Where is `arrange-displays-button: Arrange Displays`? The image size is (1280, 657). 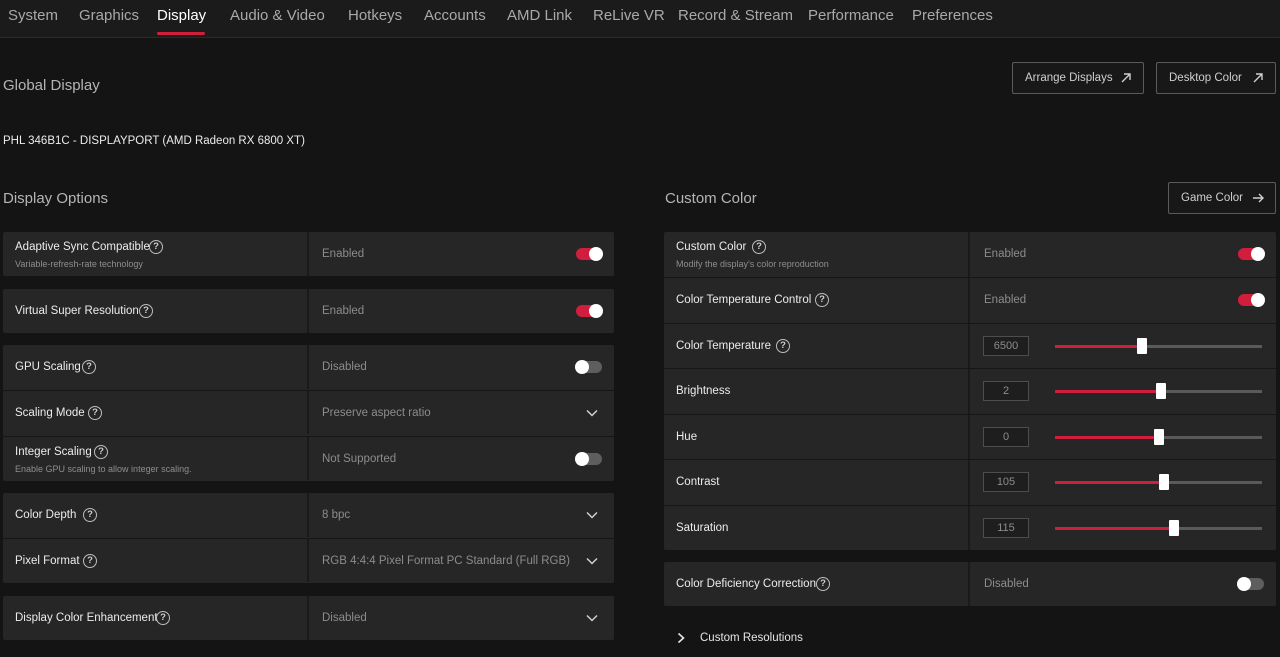
arrange-displays-button: Arrange Displays is located at coordinates (1078, 78).